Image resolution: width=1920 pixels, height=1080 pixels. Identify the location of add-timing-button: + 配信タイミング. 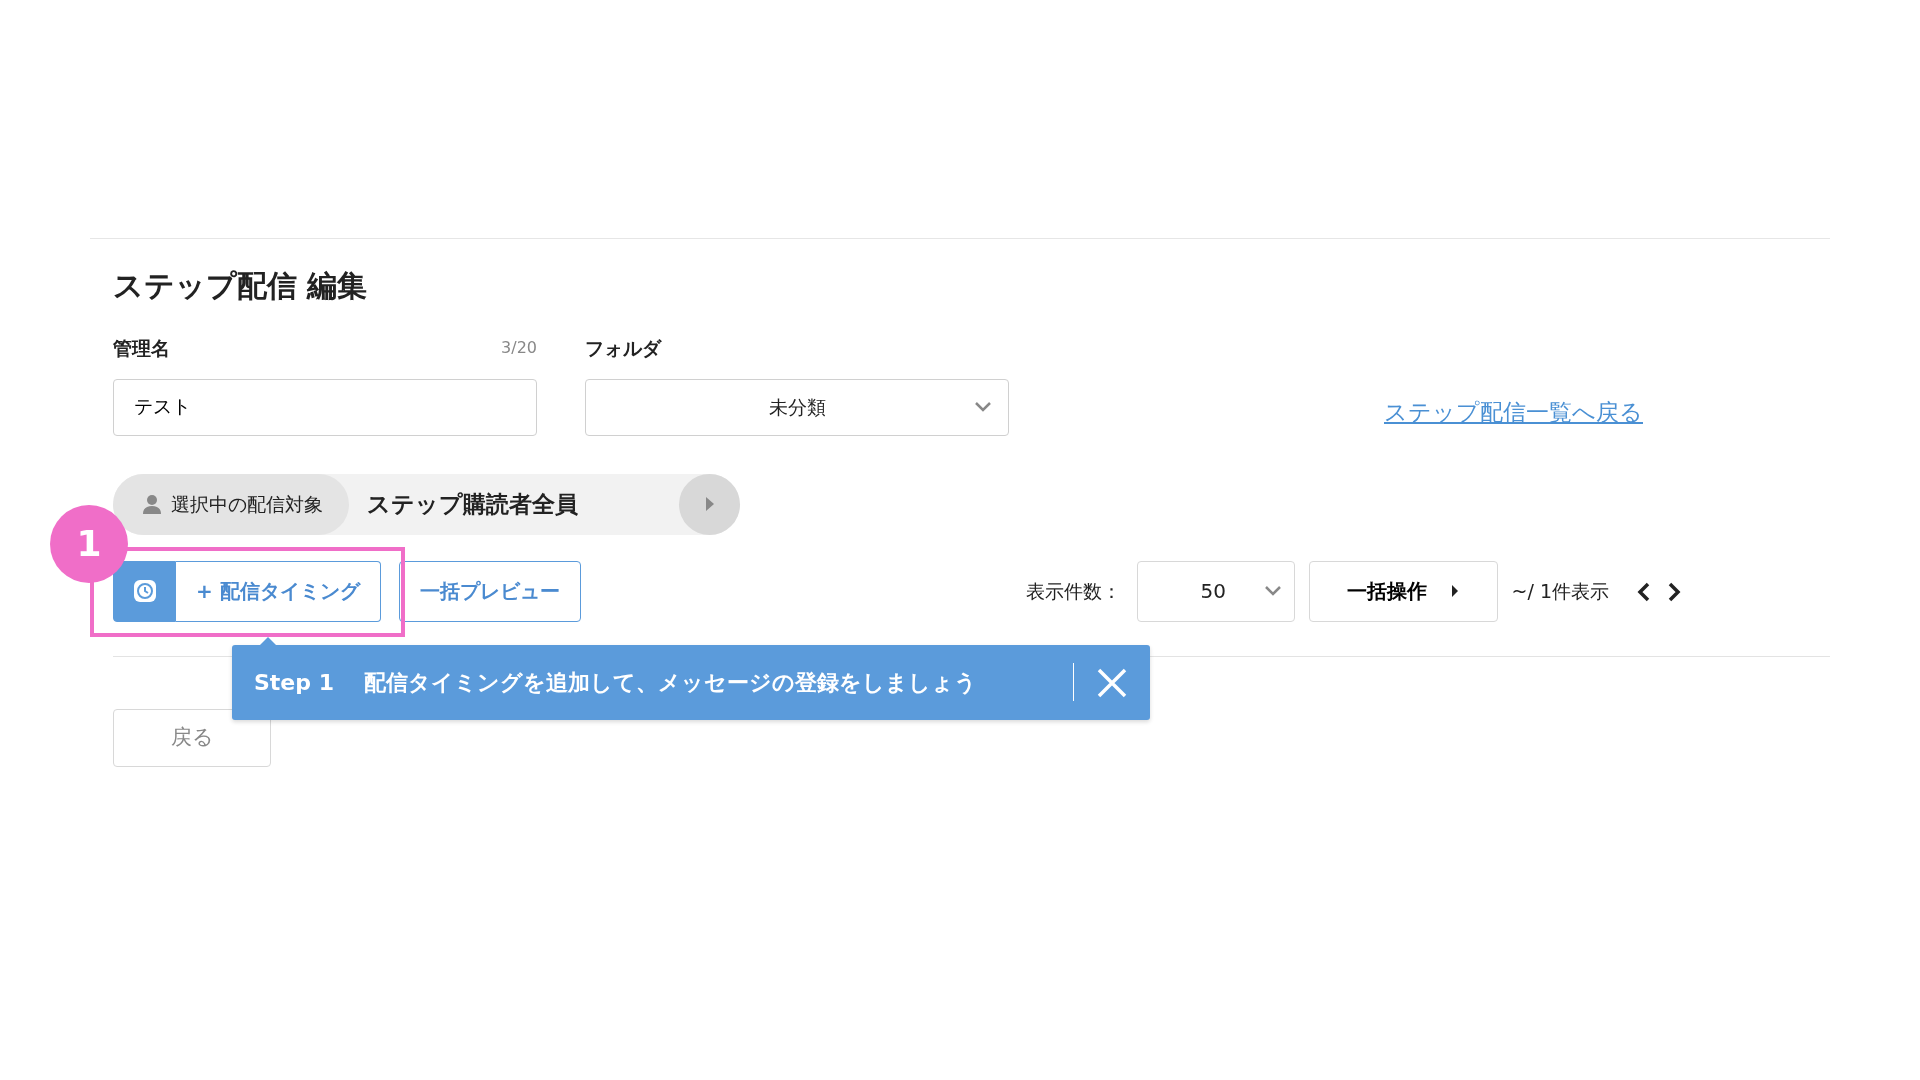
(278, 591).